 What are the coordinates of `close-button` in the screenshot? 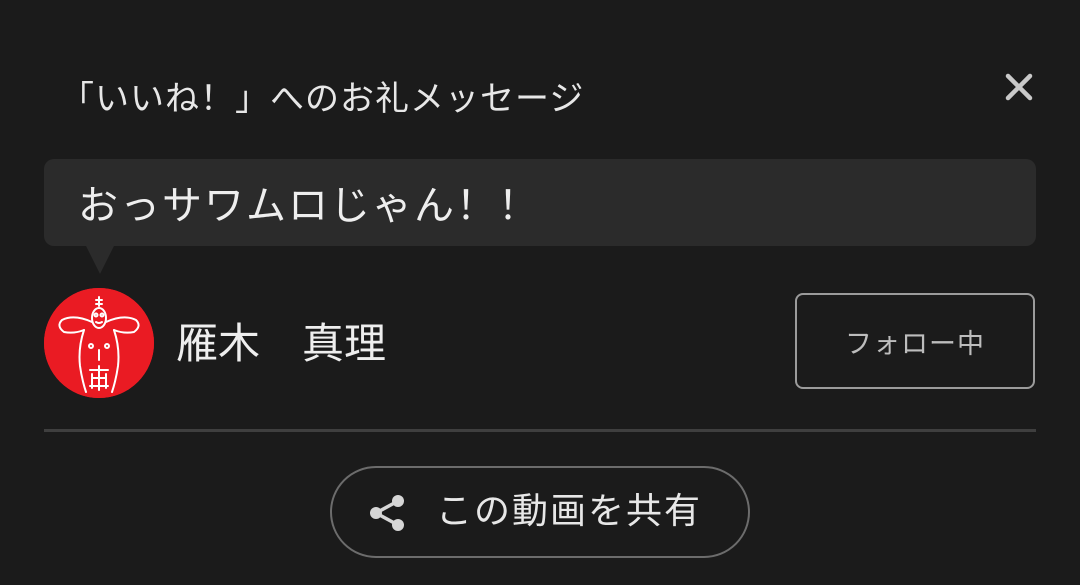 It's located at (1019, 87).